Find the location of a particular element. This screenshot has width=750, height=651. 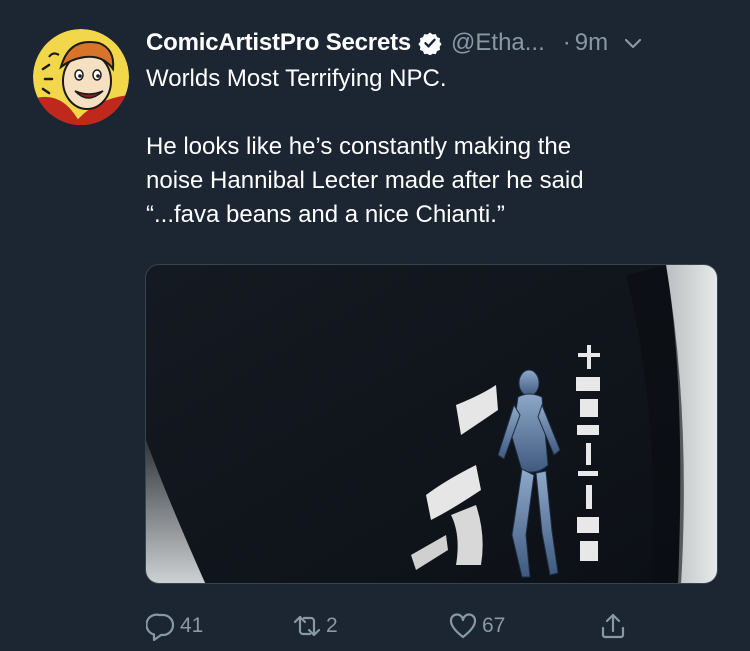

tweet-actions: 41 2 67 is located at coordinates (396, 626).